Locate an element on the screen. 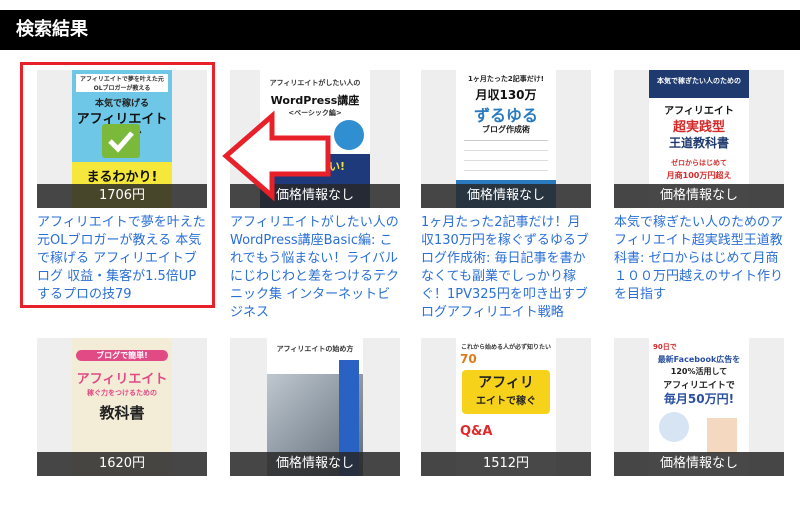 Image resolution: width=800 pixels, height=505 pixels. book-thumbnail: これから始める人が必ず知りたい 70 アフィリ エイトで稼ぐ Q&A 1512円 is located at coordinates (506, 407).